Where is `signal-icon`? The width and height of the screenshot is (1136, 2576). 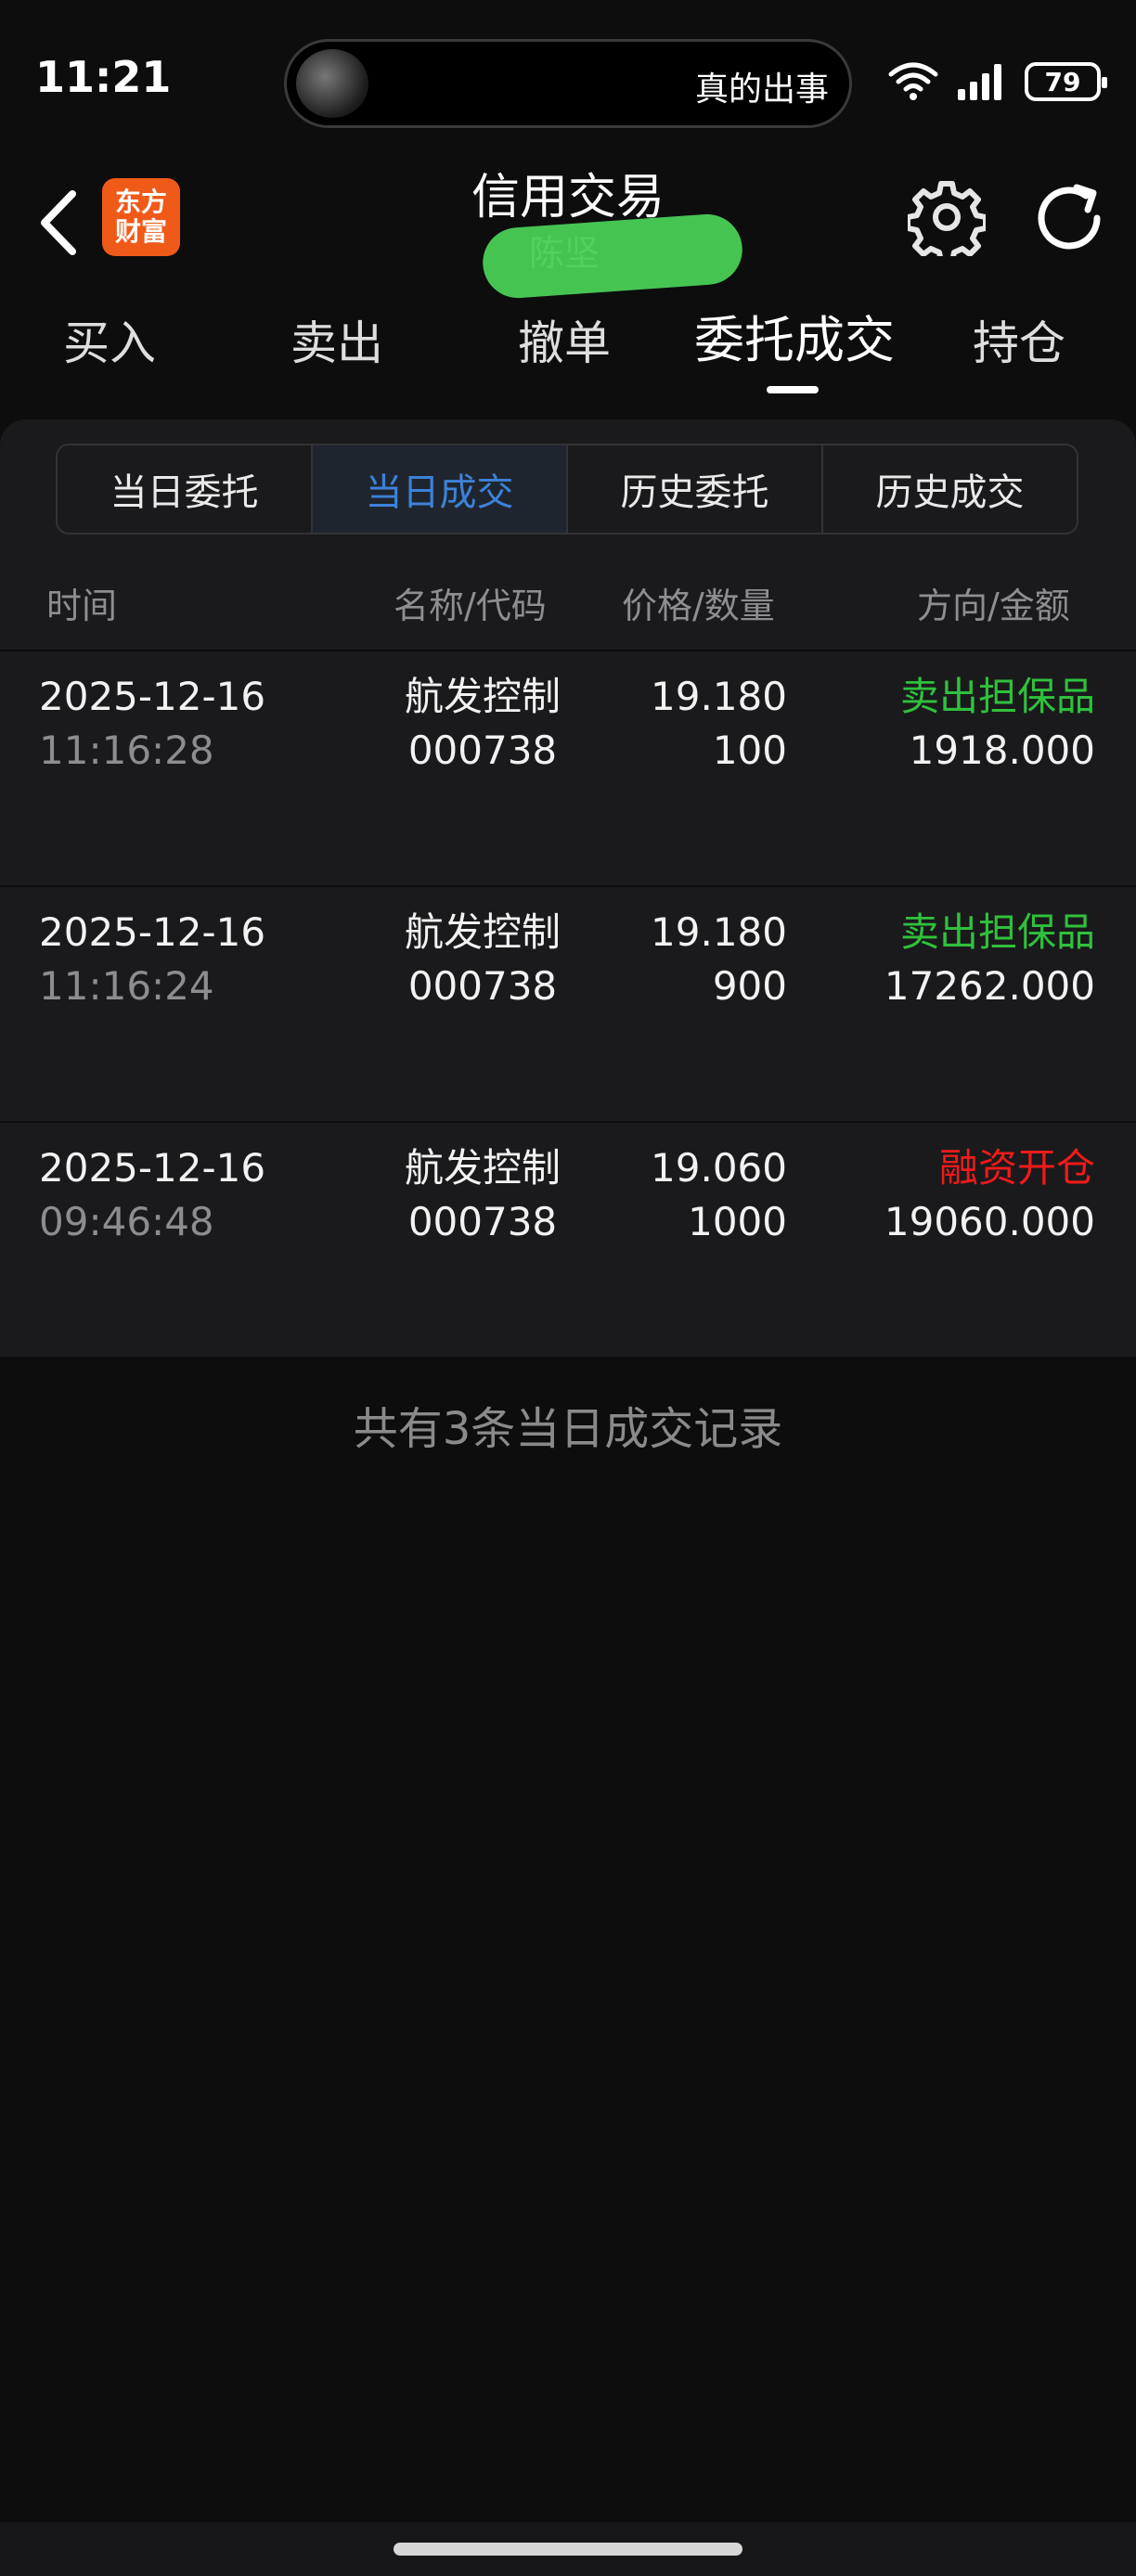 signal-icon is located at coordinates (979, 82).